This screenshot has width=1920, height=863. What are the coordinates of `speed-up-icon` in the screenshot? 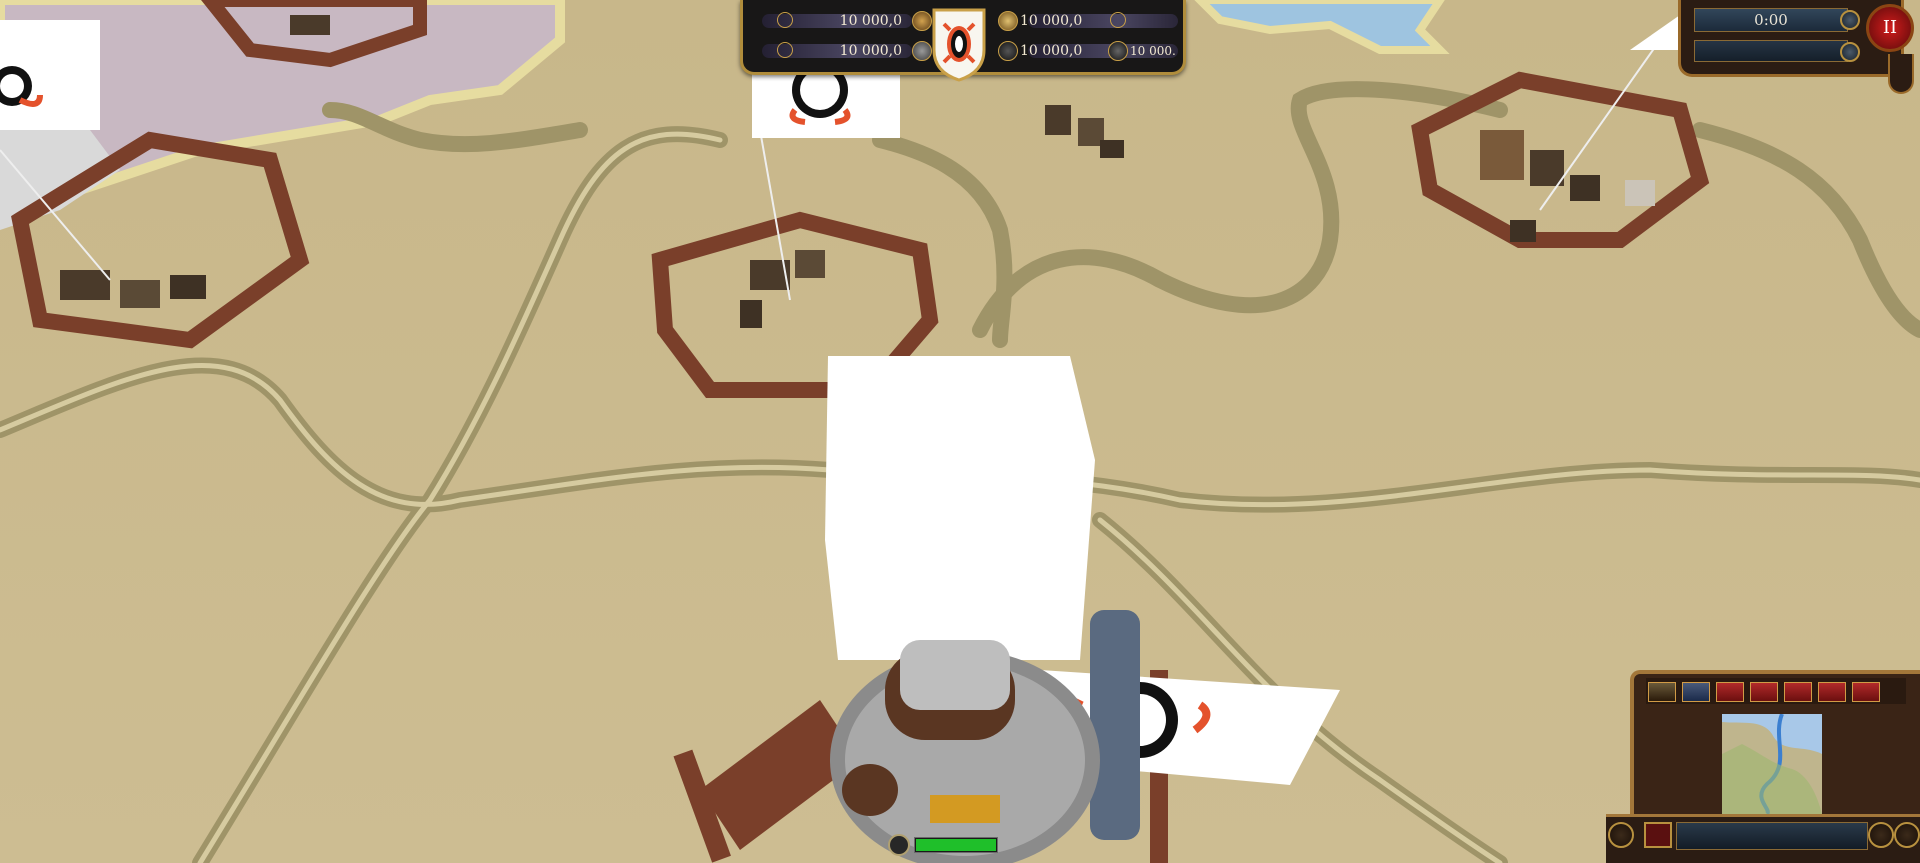 It's located at (1850, 20).